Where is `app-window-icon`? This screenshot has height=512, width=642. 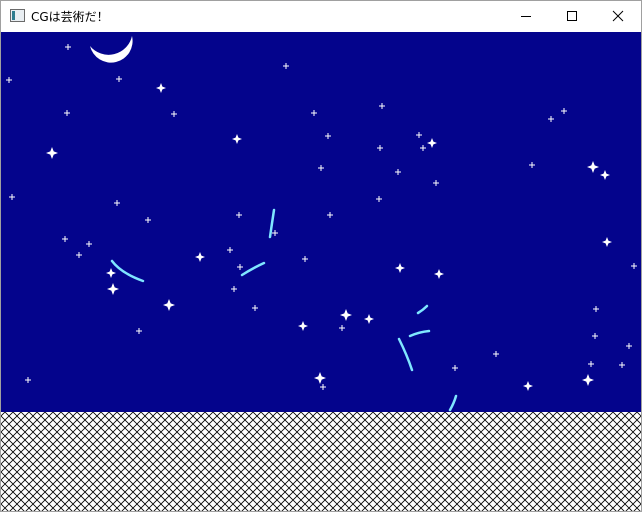
app-window-icon is located at coordinates (17, 15).